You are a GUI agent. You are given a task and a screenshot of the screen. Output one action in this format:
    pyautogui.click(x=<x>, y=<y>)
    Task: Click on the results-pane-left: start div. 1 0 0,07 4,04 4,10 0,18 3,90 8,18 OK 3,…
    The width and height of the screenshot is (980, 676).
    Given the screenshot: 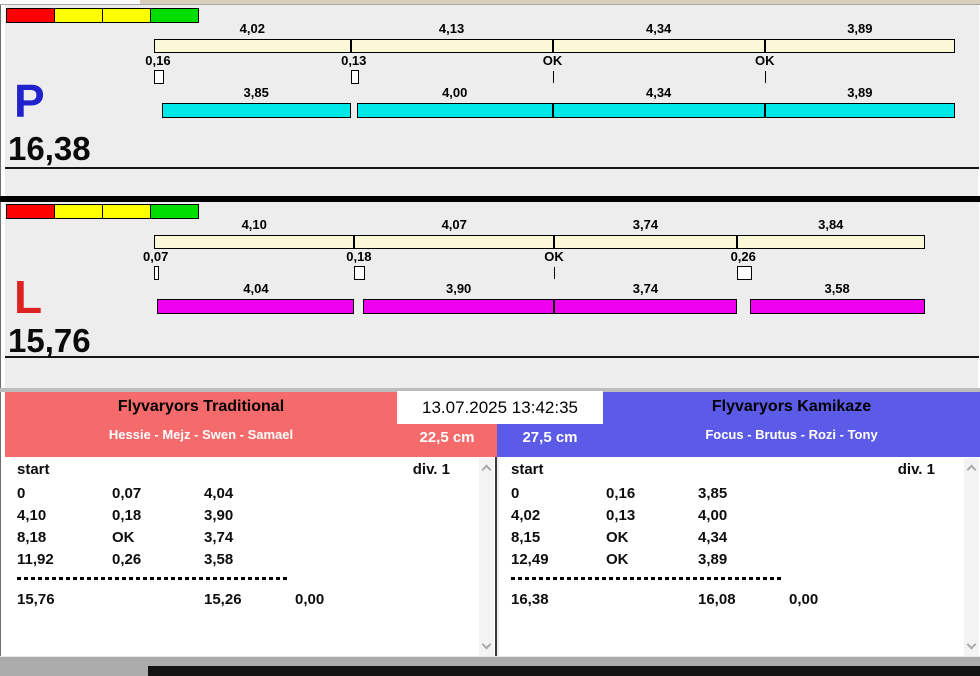 What is the action you would take?
    pyautogui.click(x=251, y=557)
    